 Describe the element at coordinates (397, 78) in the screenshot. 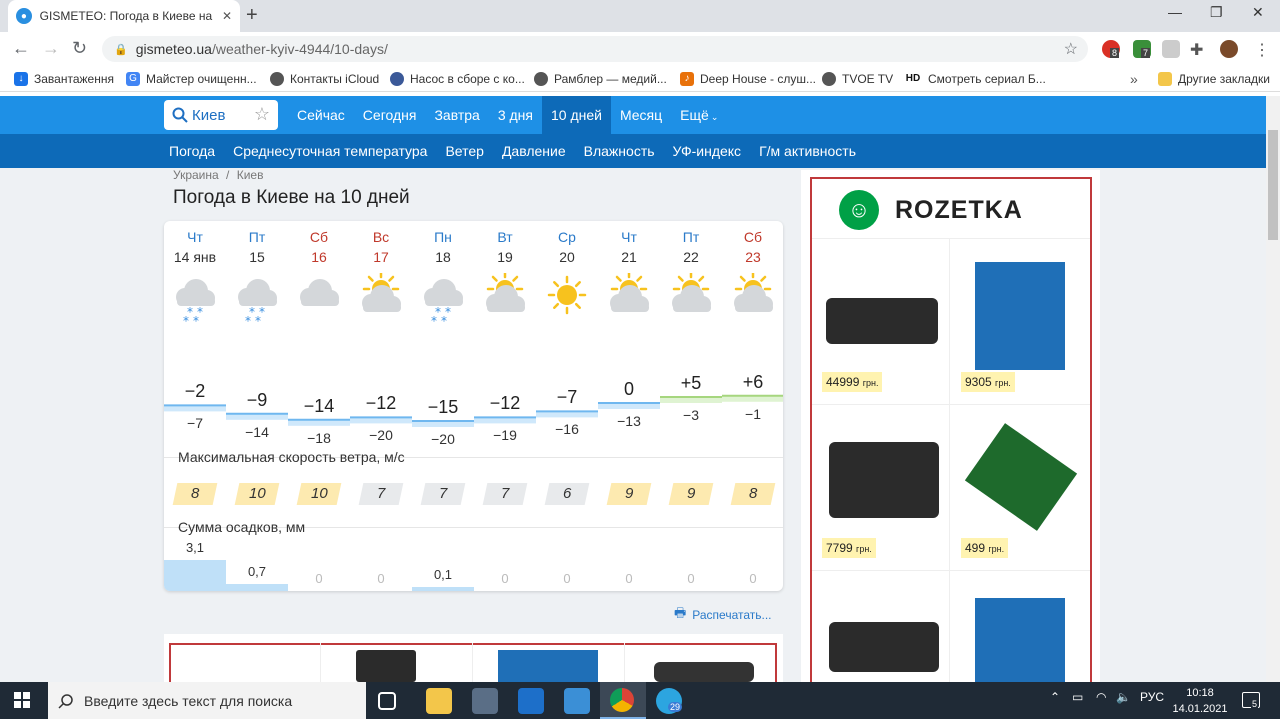

I see `target-icon` at that location.